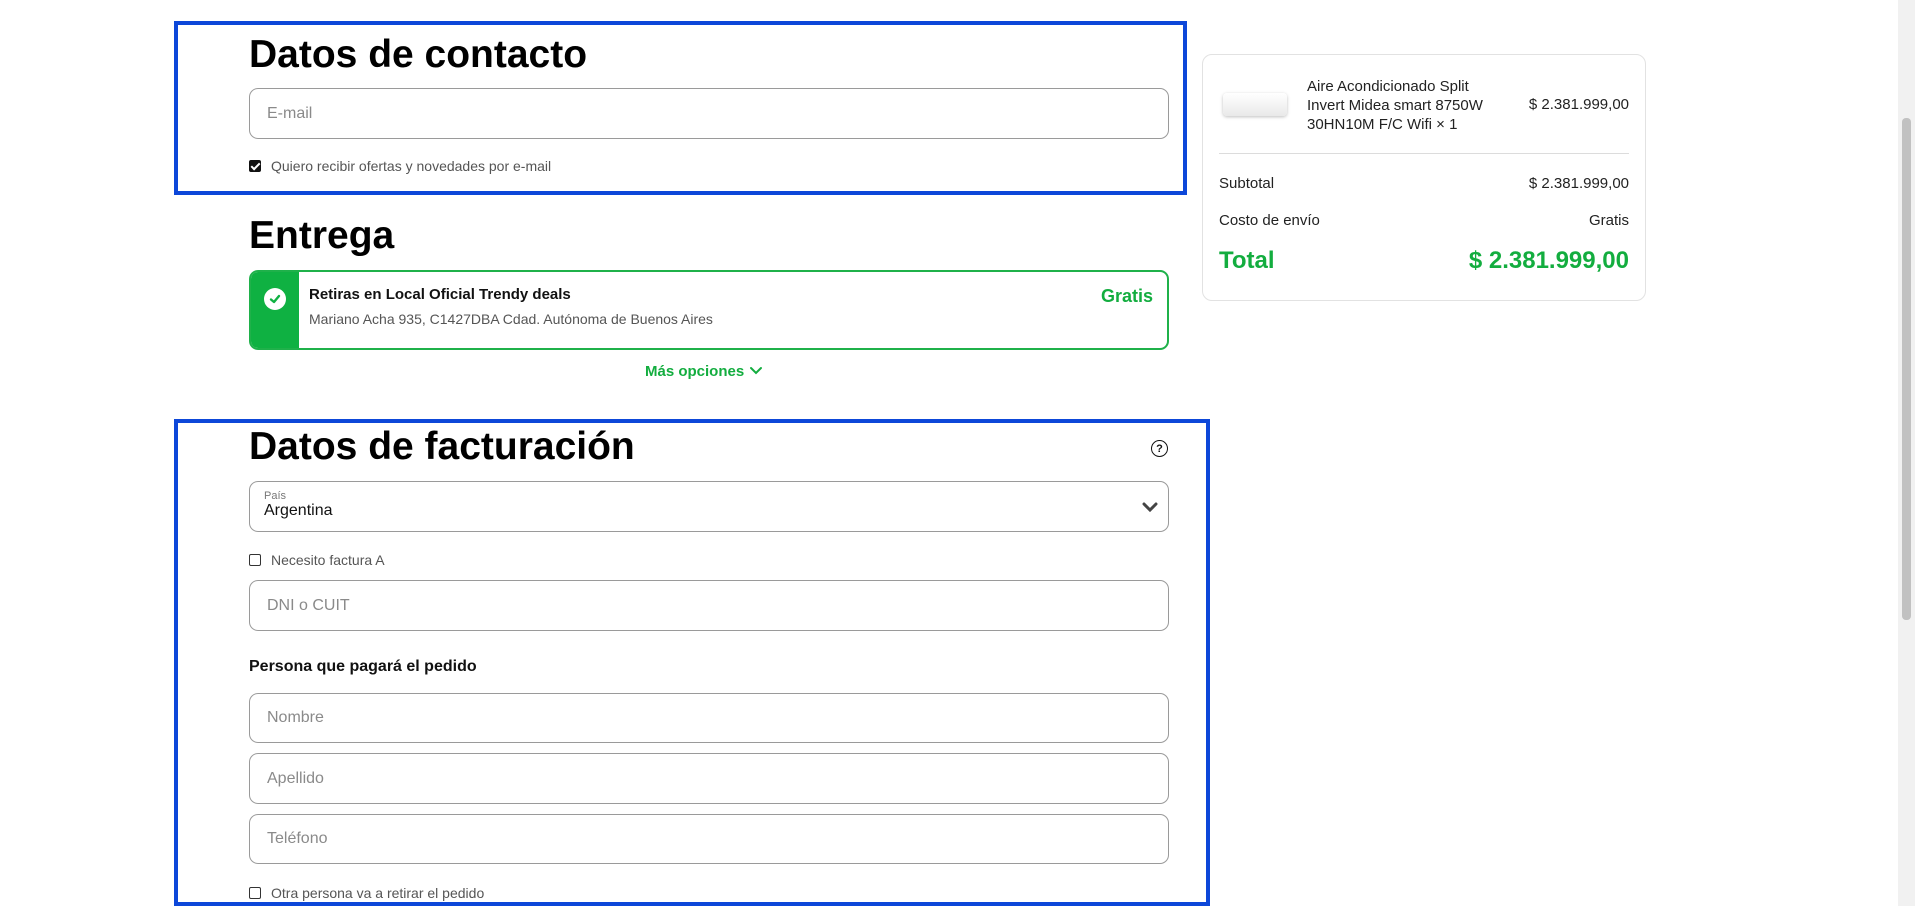 Image resolution: width=1915 pixels, height=906 pixels. I want to click on delivery-option-price: Gratis, so click(1126, 296).